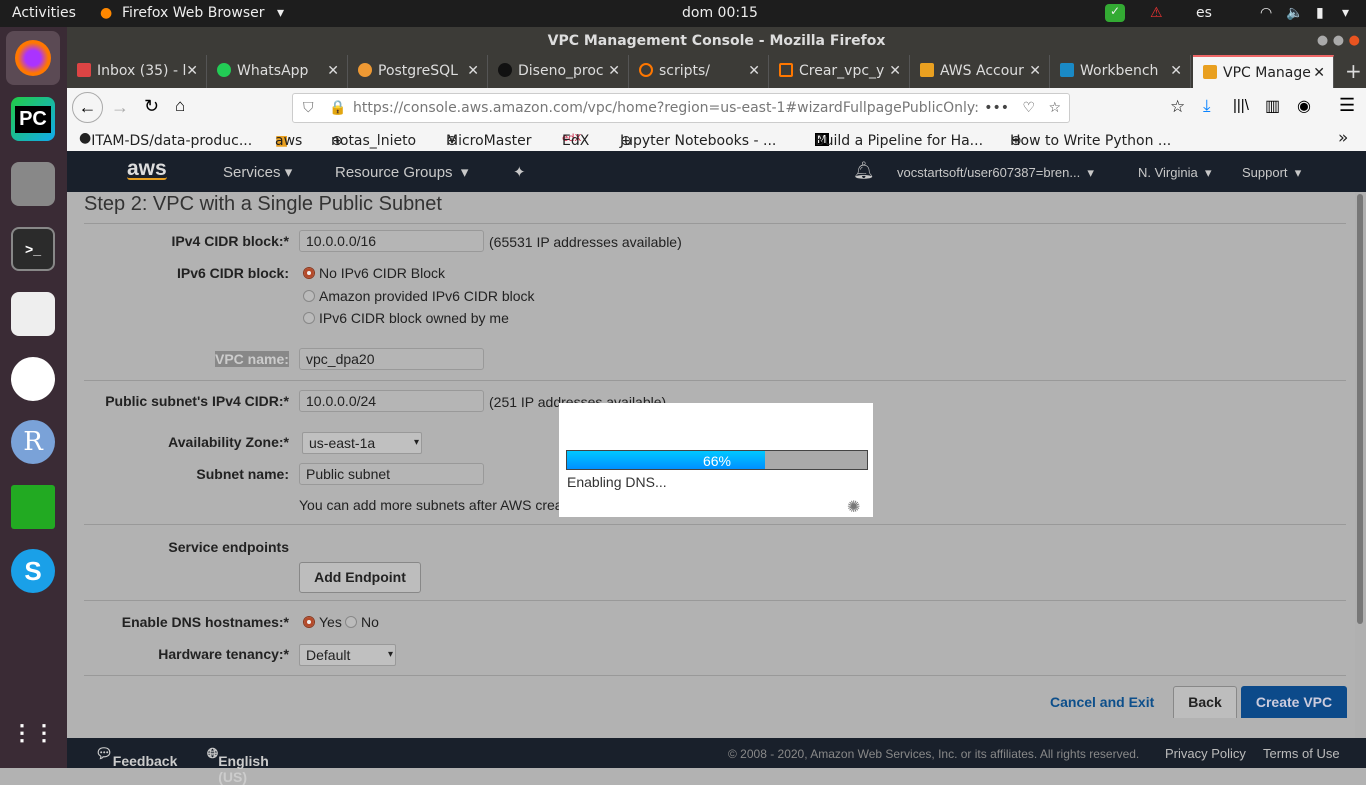 Image resolution: width=1366 pixels, height=785 pixels. Describe the element at coordinates (33, 119) in the screenshot. I see `dock-pycharm: PC` at that location.